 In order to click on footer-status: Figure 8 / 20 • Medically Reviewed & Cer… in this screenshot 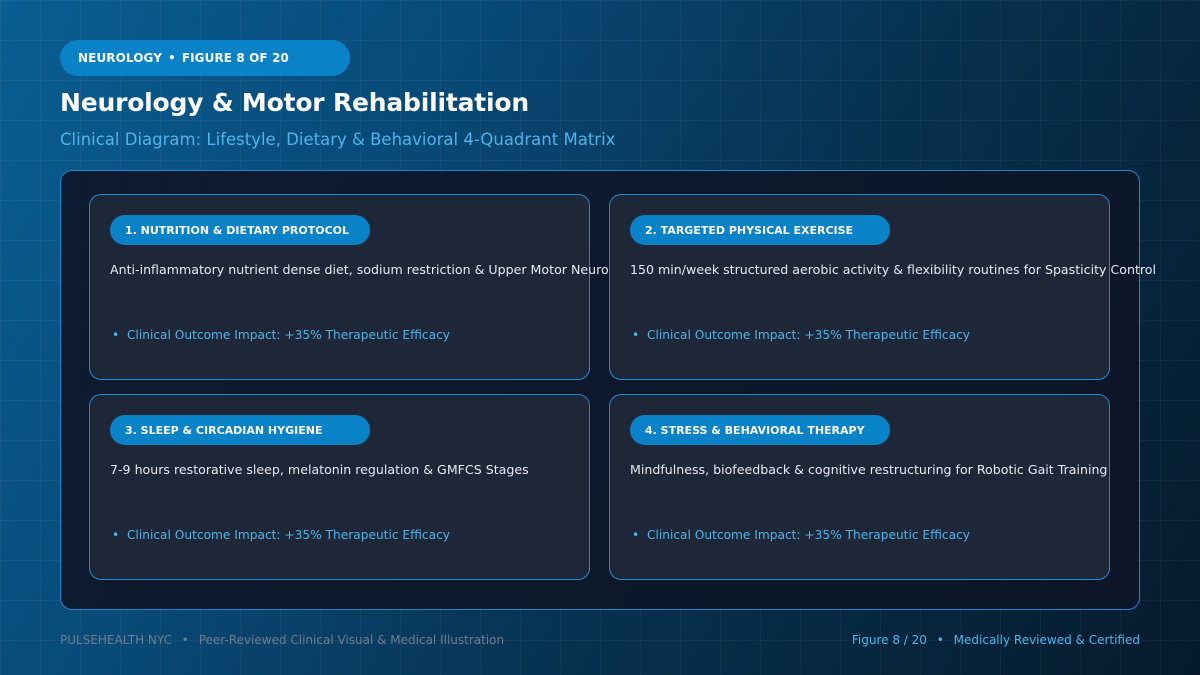, I will do `click(996, 640)`.